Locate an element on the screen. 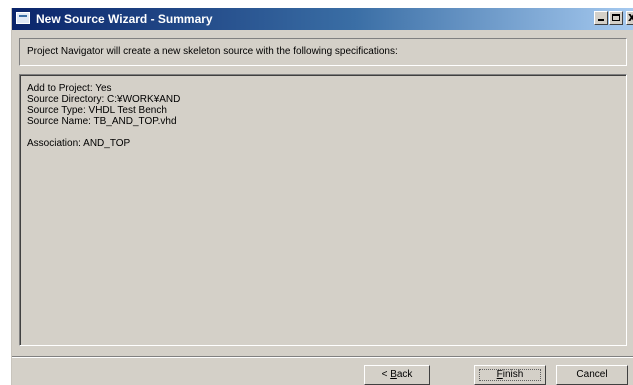 The image size is (633, 385). finish-button-accelerator: F is located at coordinates (499, 374).